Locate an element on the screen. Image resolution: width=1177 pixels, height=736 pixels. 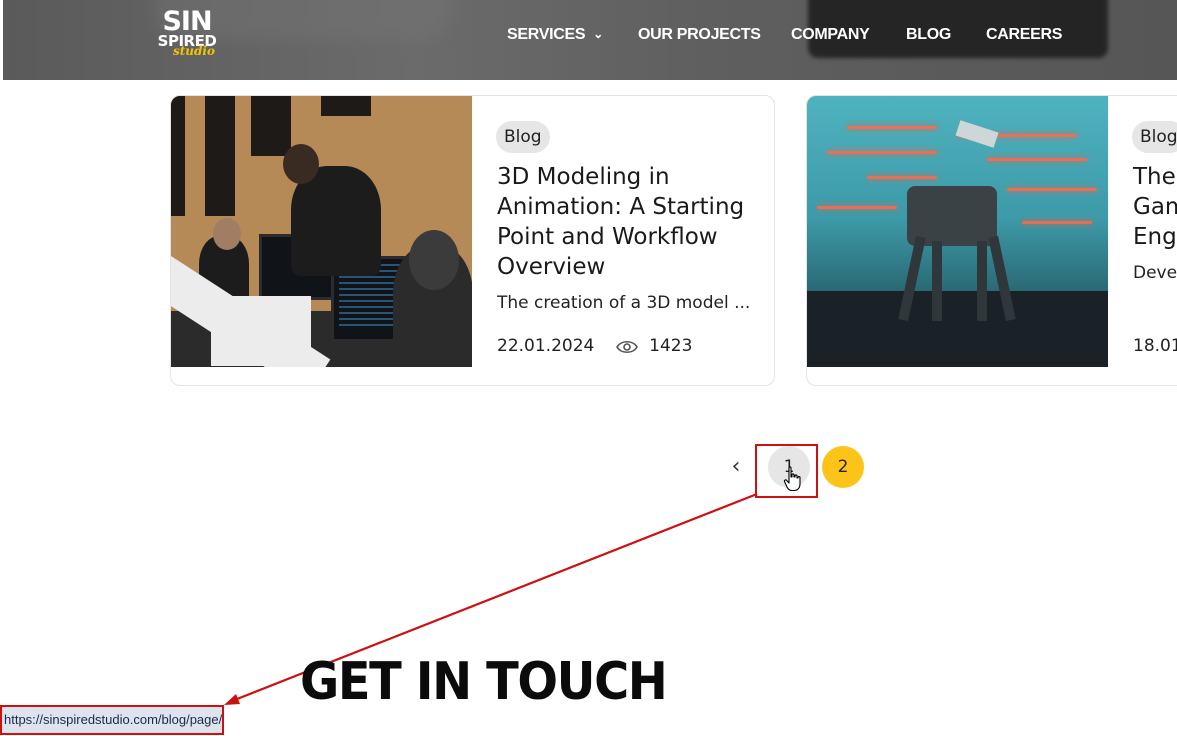
view-count: 1423 is located at coordinates (671, 346).